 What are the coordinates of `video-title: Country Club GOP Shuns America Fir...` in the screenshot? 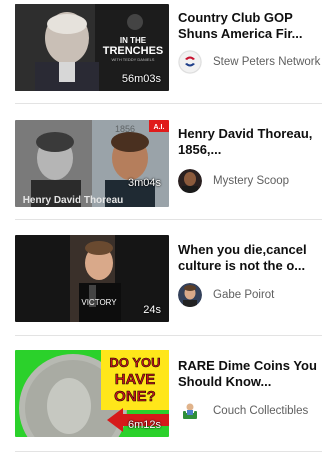 It's located at (250, 26).